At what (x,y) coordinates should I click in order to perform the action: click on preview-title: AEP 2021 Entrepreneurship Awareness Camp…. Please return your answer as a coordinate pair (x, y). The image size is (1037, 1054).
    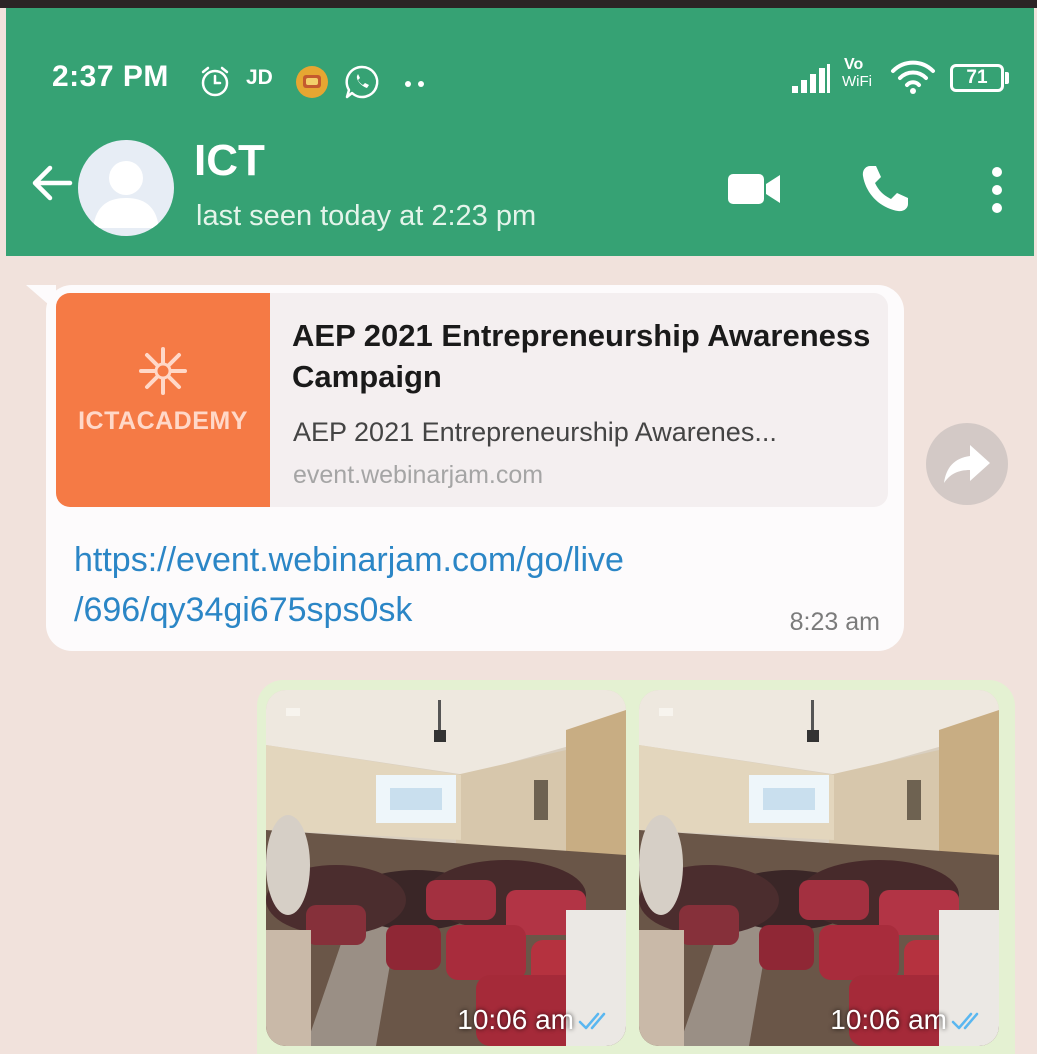
    Looking at the image, I should click on (581, 356).